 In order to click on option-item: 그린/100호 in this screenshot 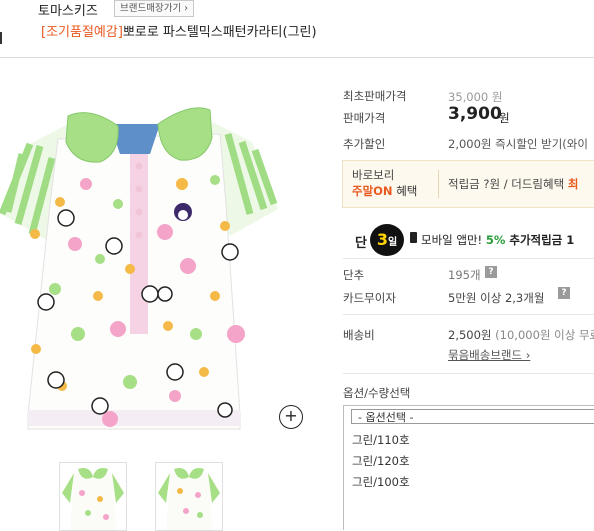, I will do `click(381, 482)`.